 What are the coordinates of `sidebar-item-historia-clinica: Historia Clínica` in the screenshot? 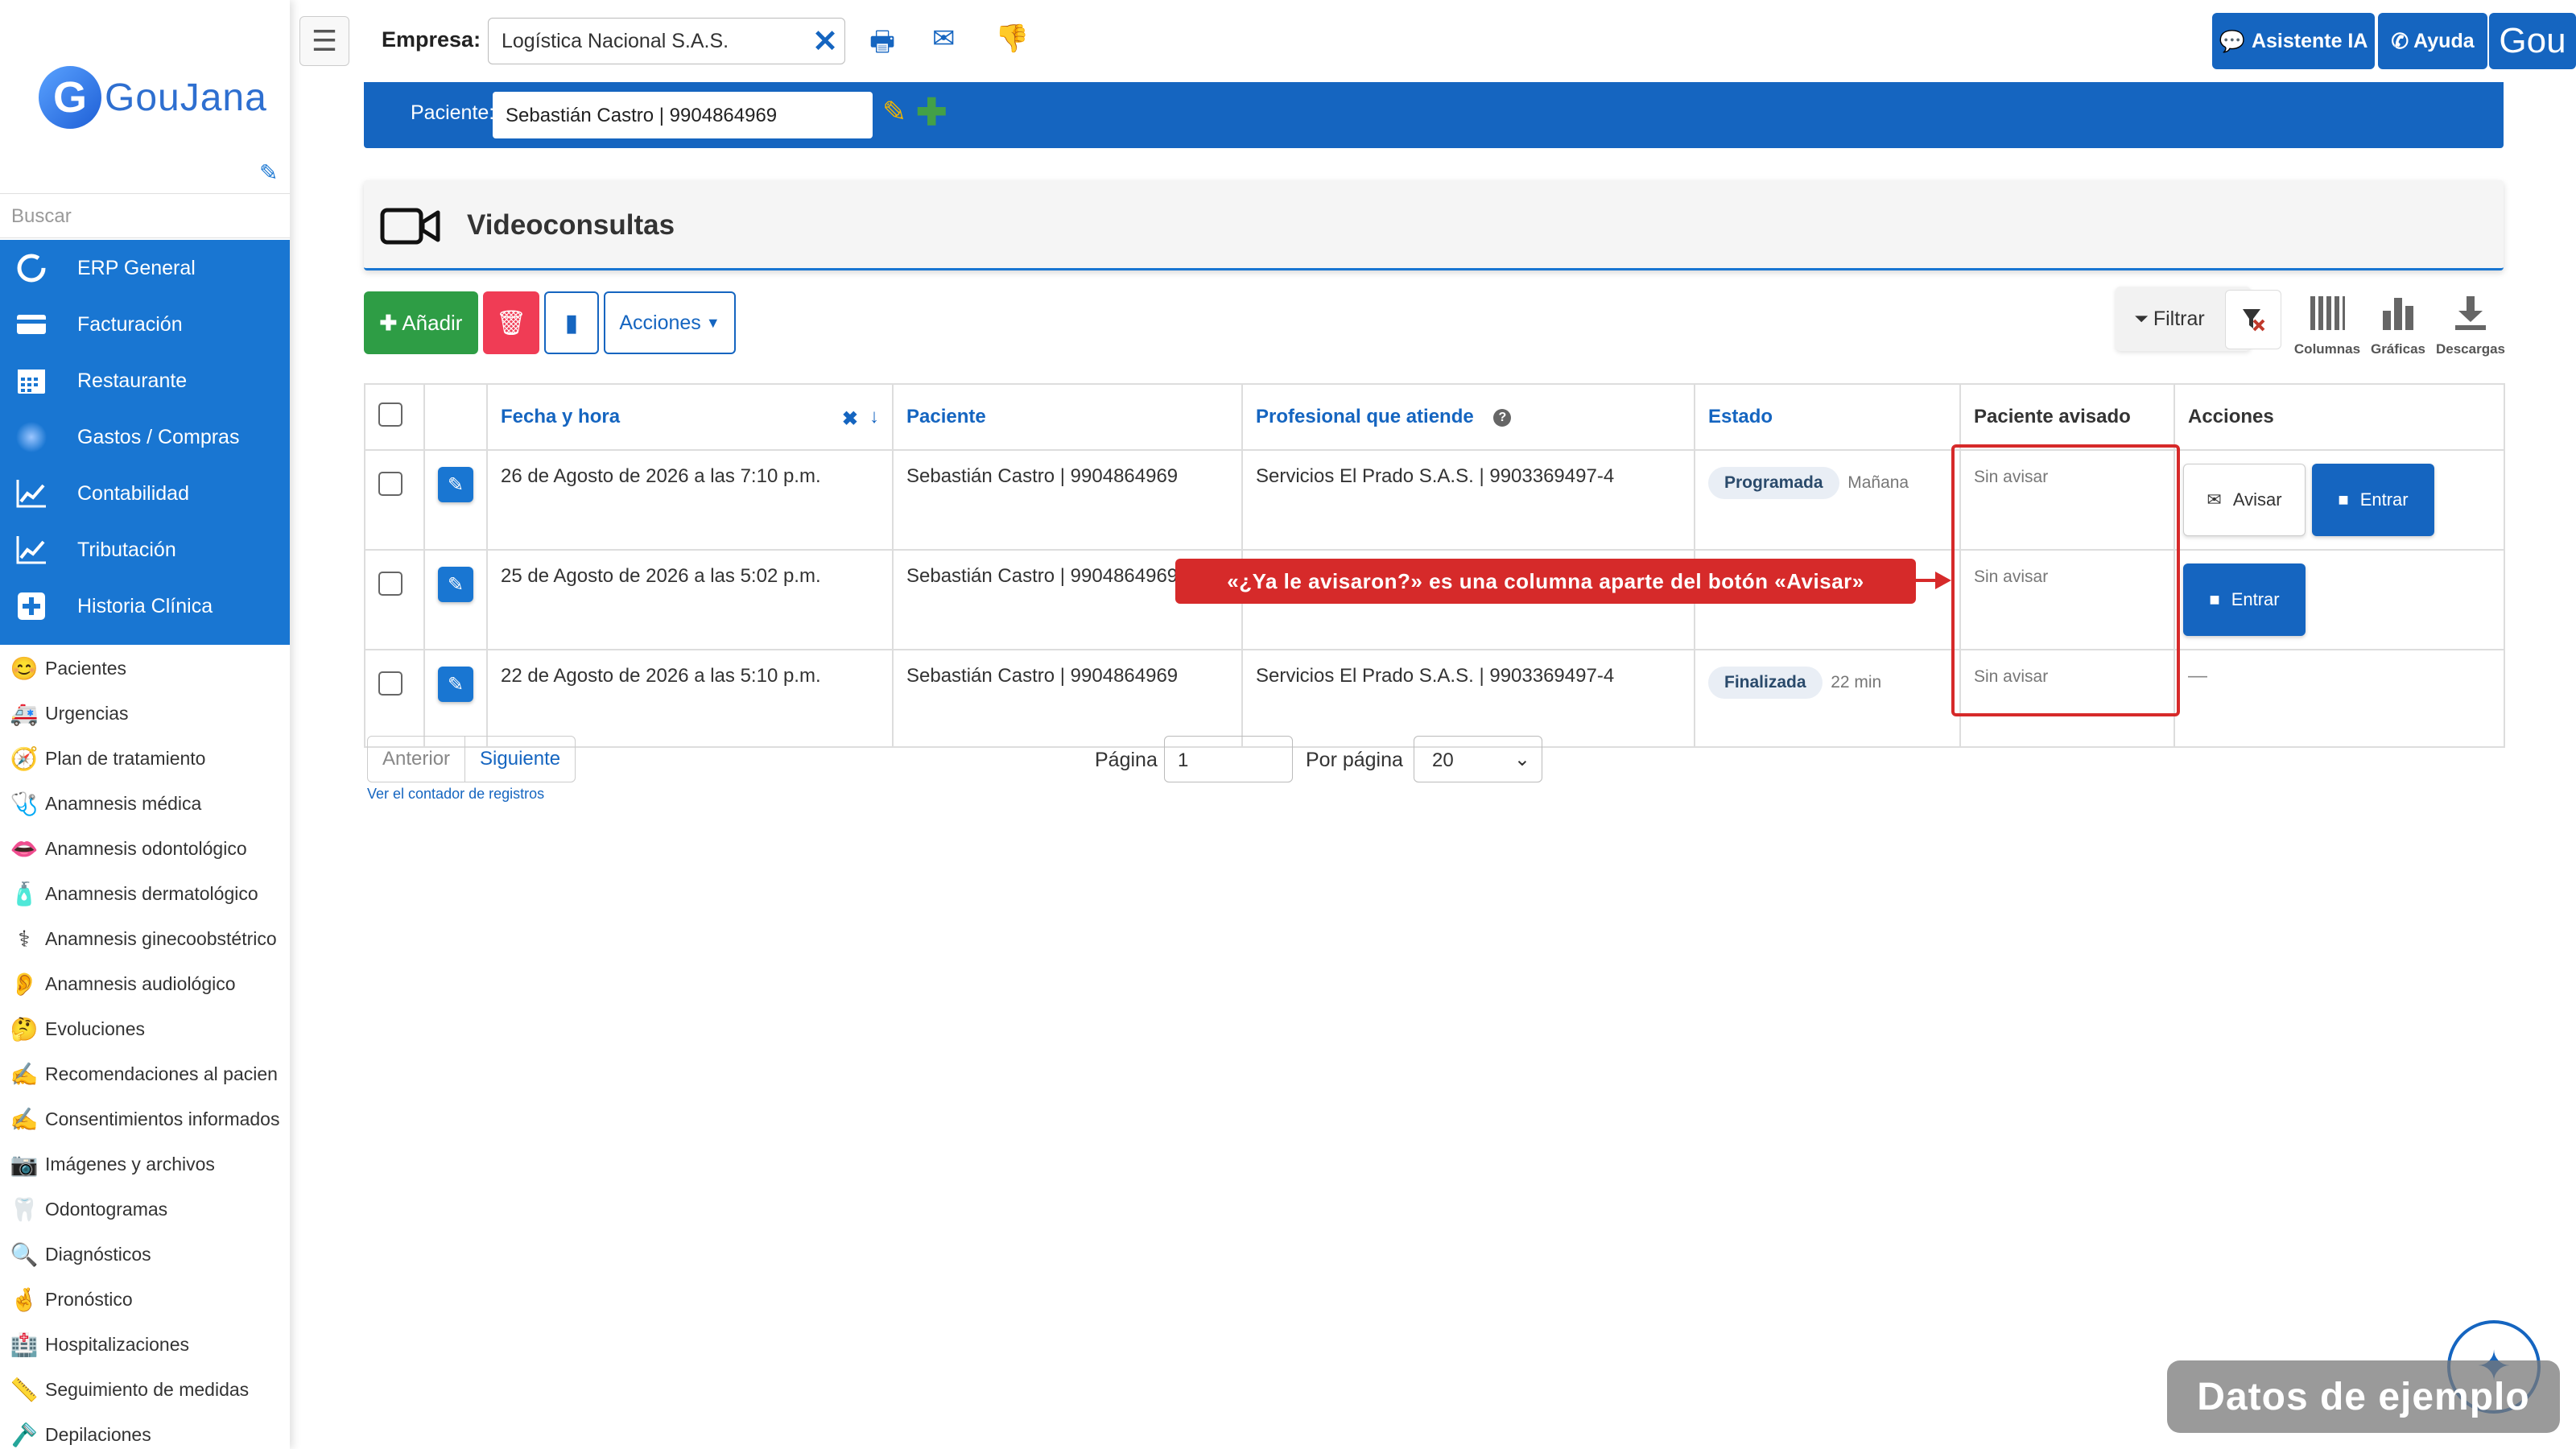 It's located at (145, 606).